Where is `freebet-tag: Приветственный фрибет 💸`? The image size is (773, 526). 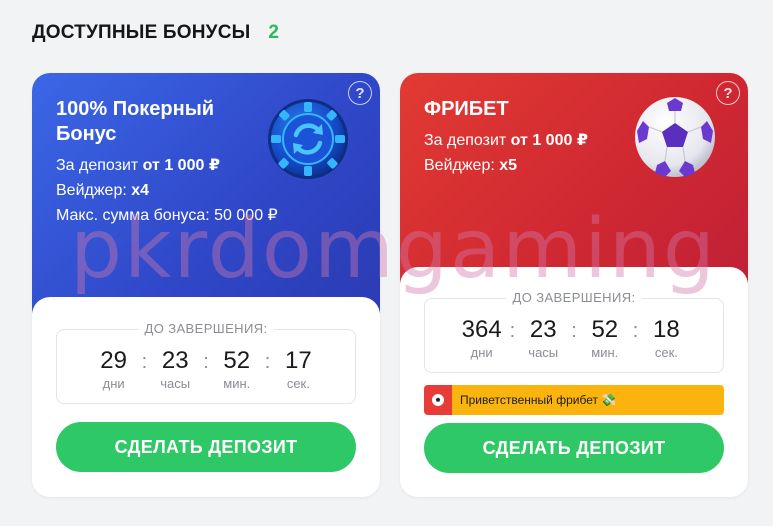 freebet-tag: Приветственный фрибет 💸 is located at coordinates (574, 400).